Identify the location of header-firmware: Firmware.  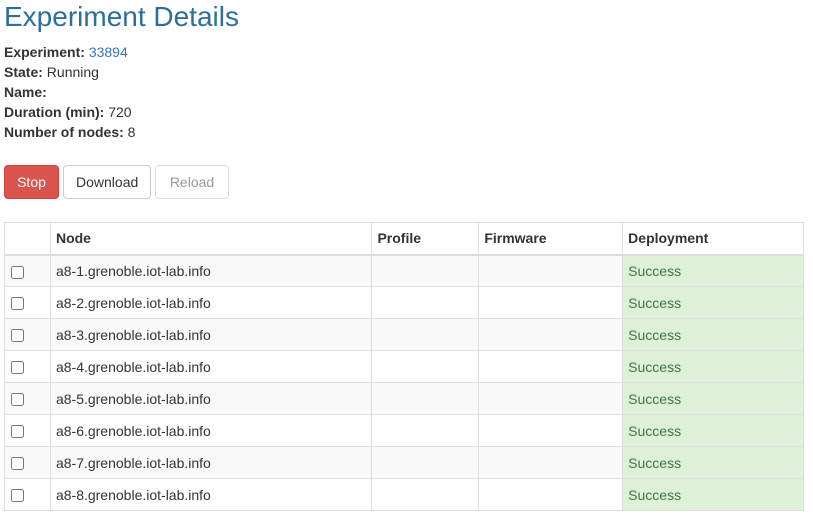
(551, 239).